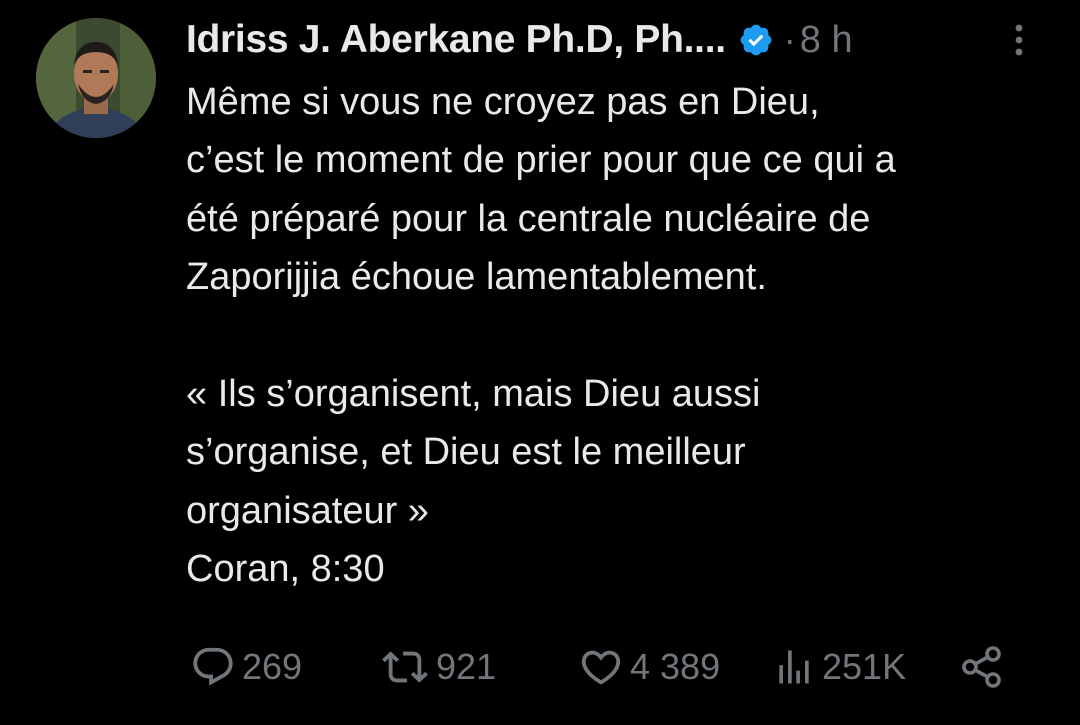 This screenshot has width=1080, height=725. I want to click on avatar, so click(96, 78).